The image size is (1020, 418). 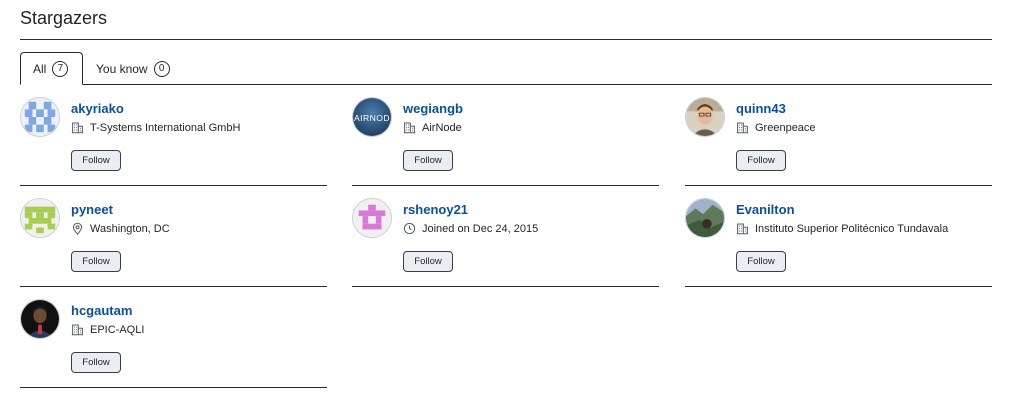 I want to click on svg-text: AIRNOD, so click(x=372, y=118).